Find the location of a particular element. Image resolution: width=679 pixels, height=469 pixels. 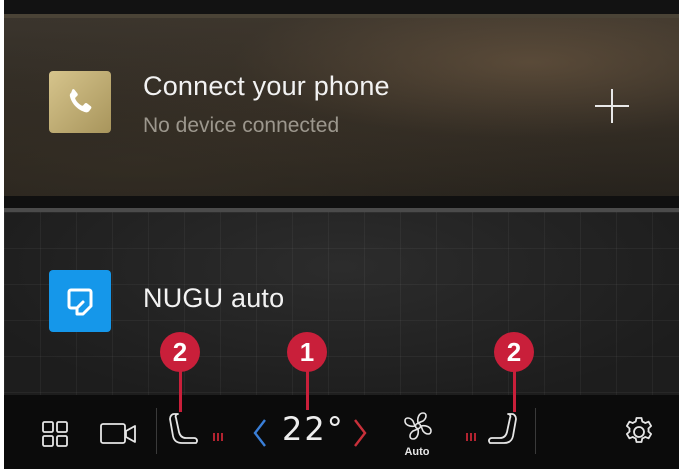

right-seat-heater-button is located at coordinates (501, 431).